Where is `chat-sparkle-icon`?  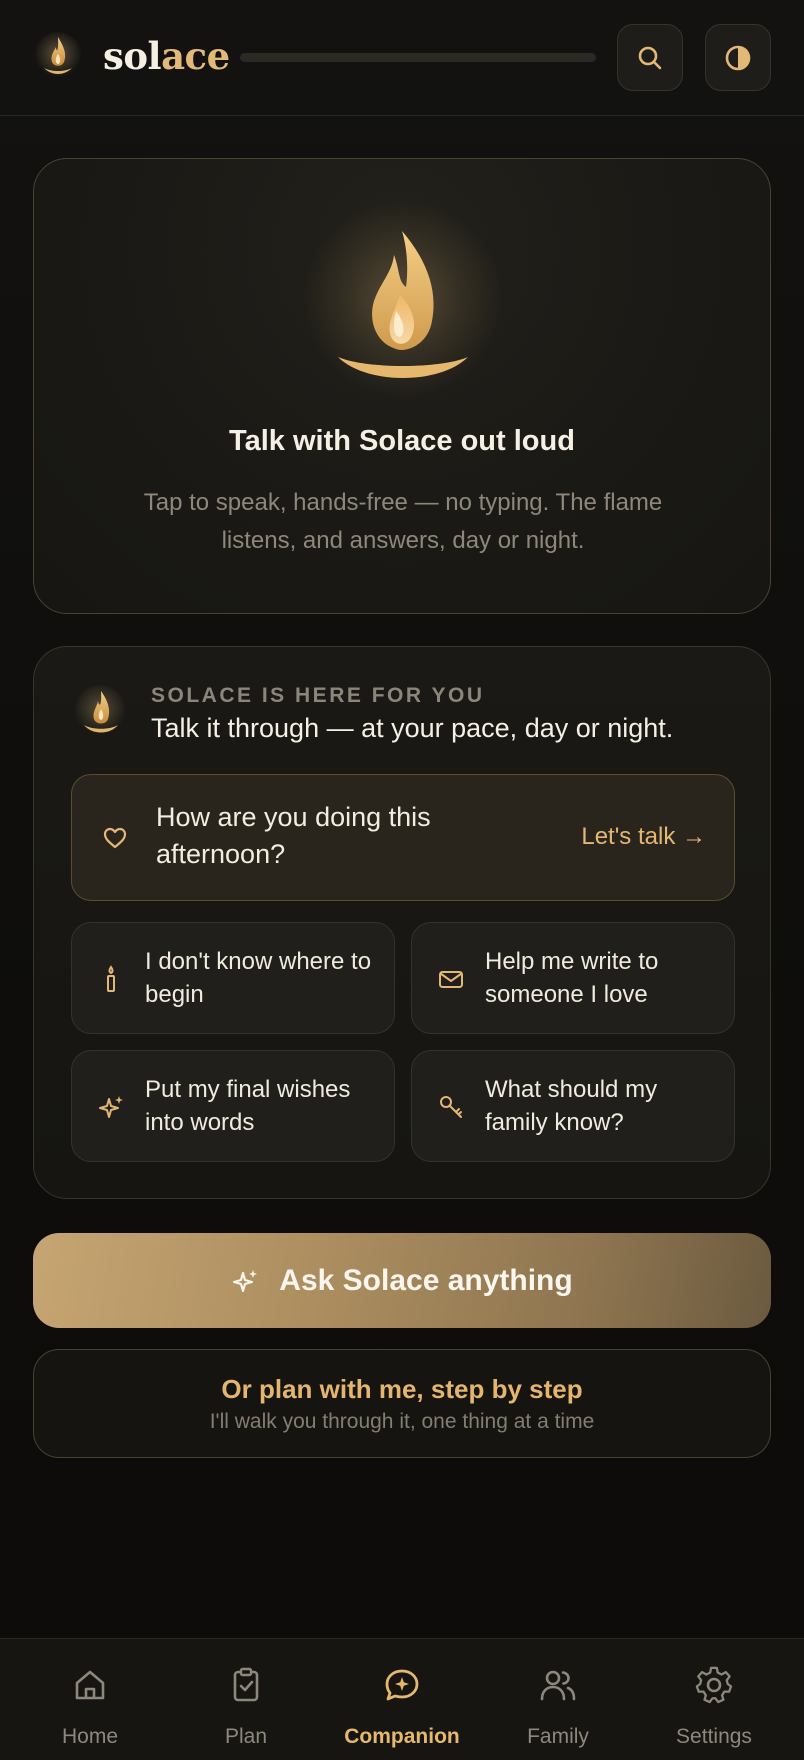
chat-sparkle-icon is located at coordinates (402, 1685).